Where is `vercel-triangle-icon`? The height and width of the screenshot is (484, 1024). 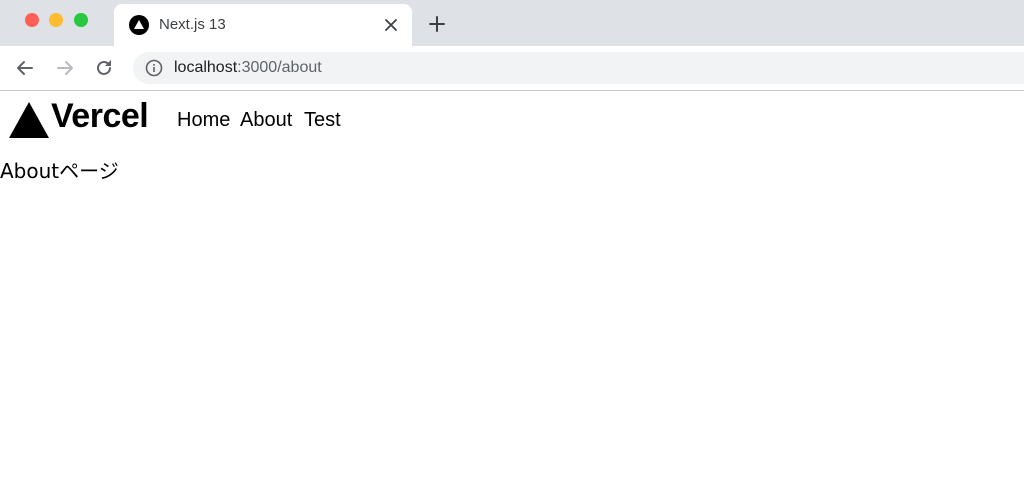 vercel-triangle-icon is located at coordinates (29, 120).